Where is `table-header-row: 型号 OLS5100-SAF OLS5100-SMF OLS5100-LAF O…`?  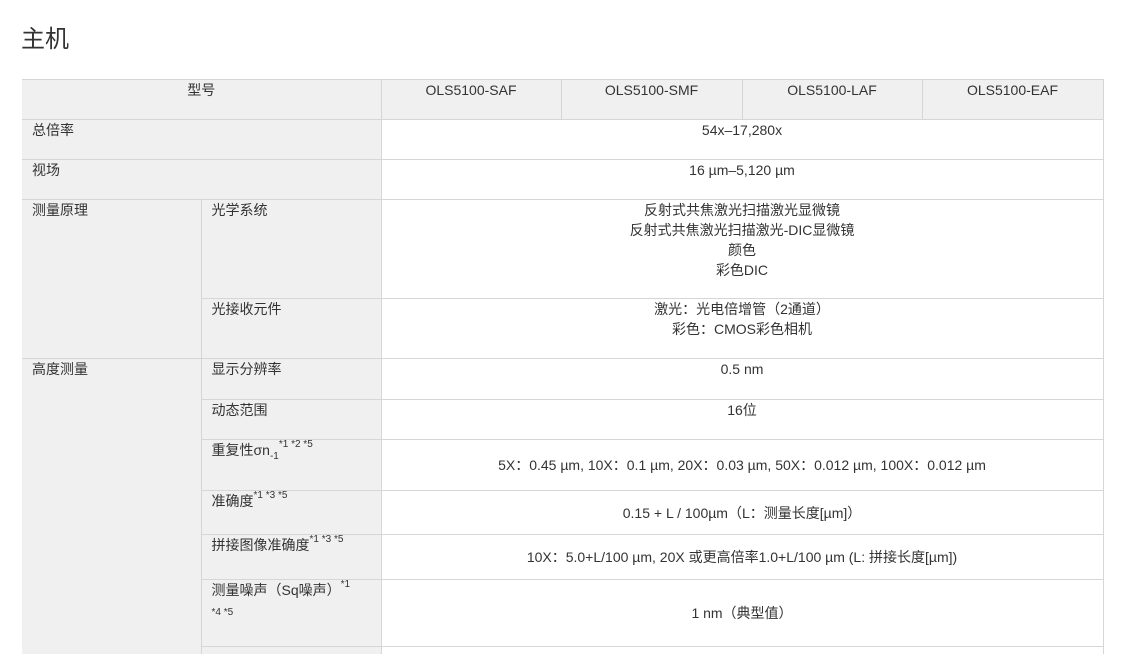
table-header-row: 型号 OLS5100-SAF OLS5100-SMF OLS5100-LAF O… is located at coordinates (563, 99).